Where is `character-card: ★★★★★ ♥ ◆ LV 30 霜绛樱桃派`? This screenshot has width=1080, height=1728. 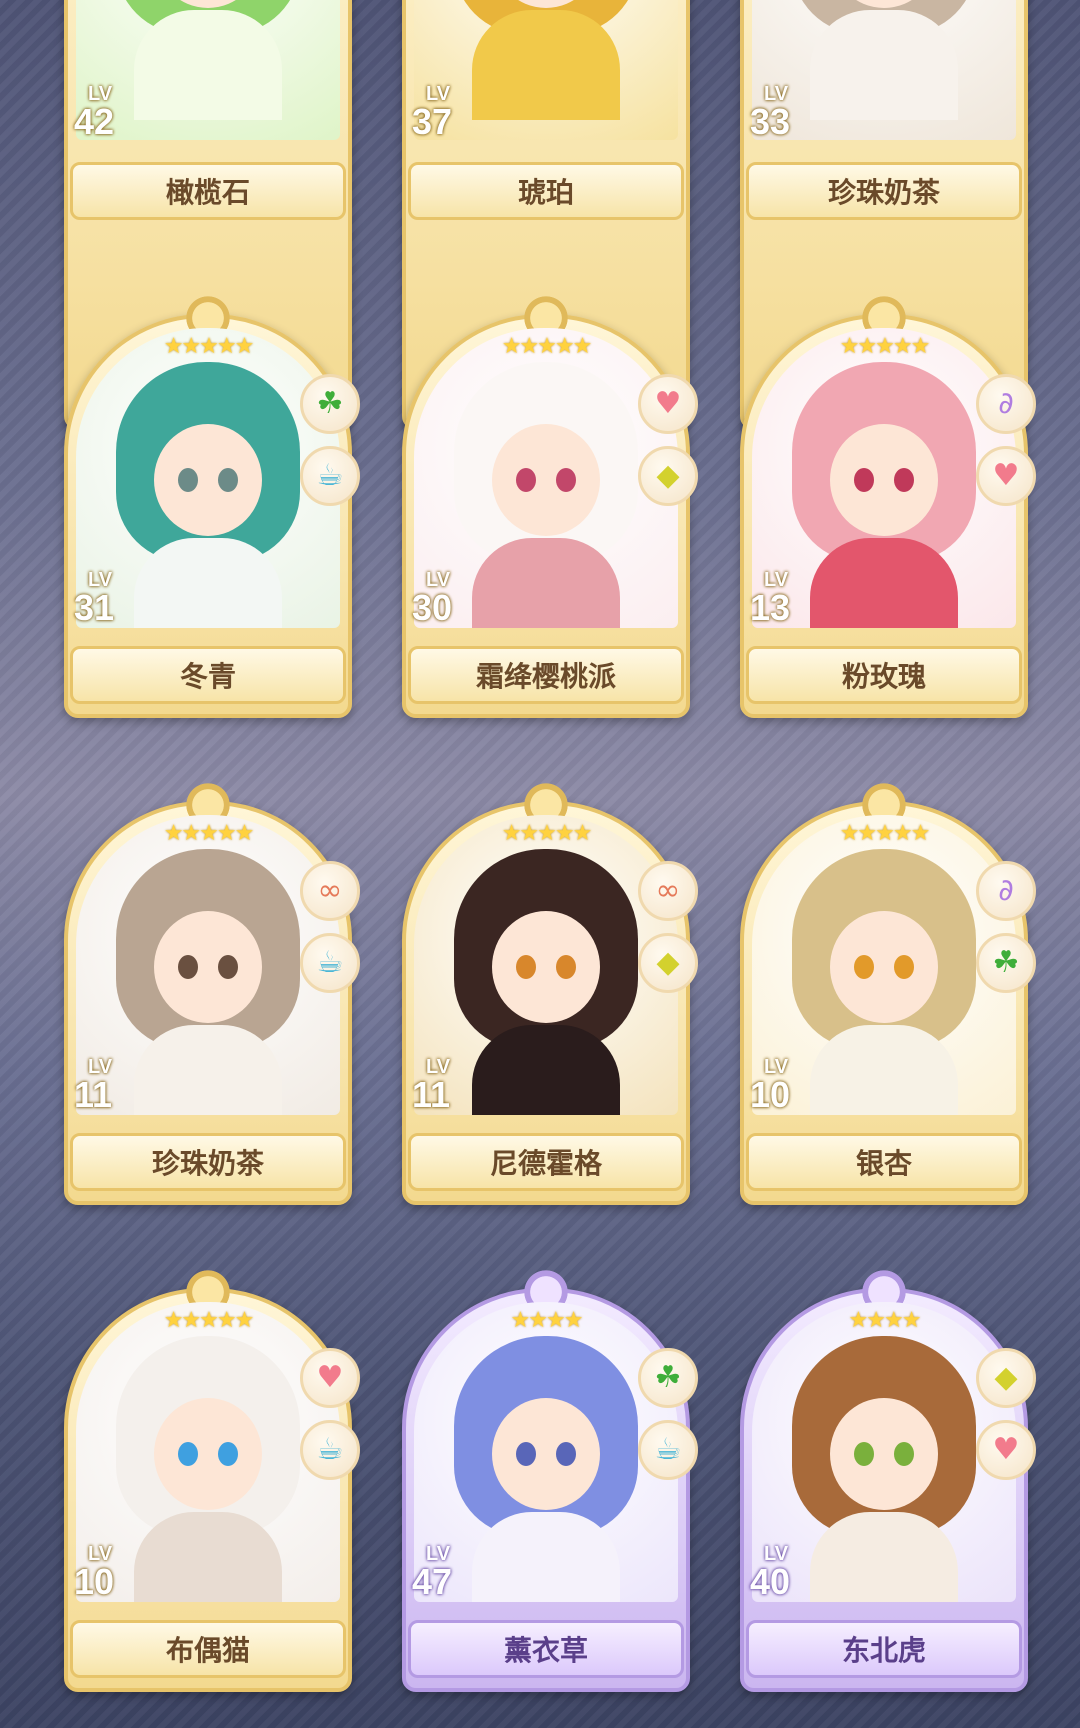 character-card: ★★★★★ ♥ ◆ LV 30 霜绛樱桃派 is located at coordinates (550, 503).